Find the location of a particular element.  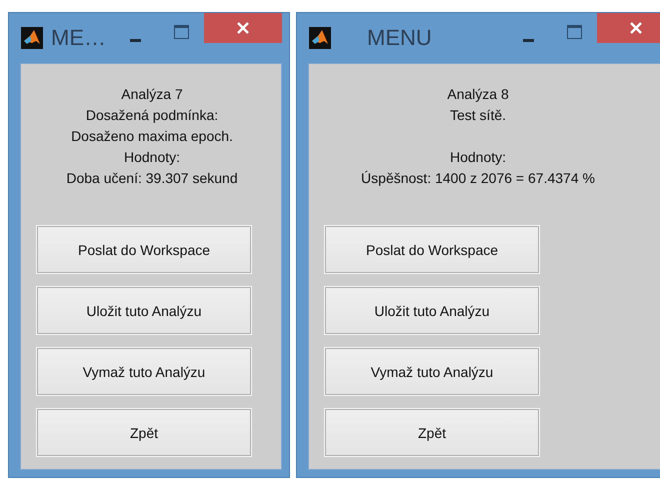

window-title: MENU is located at coordinates (399, 38).